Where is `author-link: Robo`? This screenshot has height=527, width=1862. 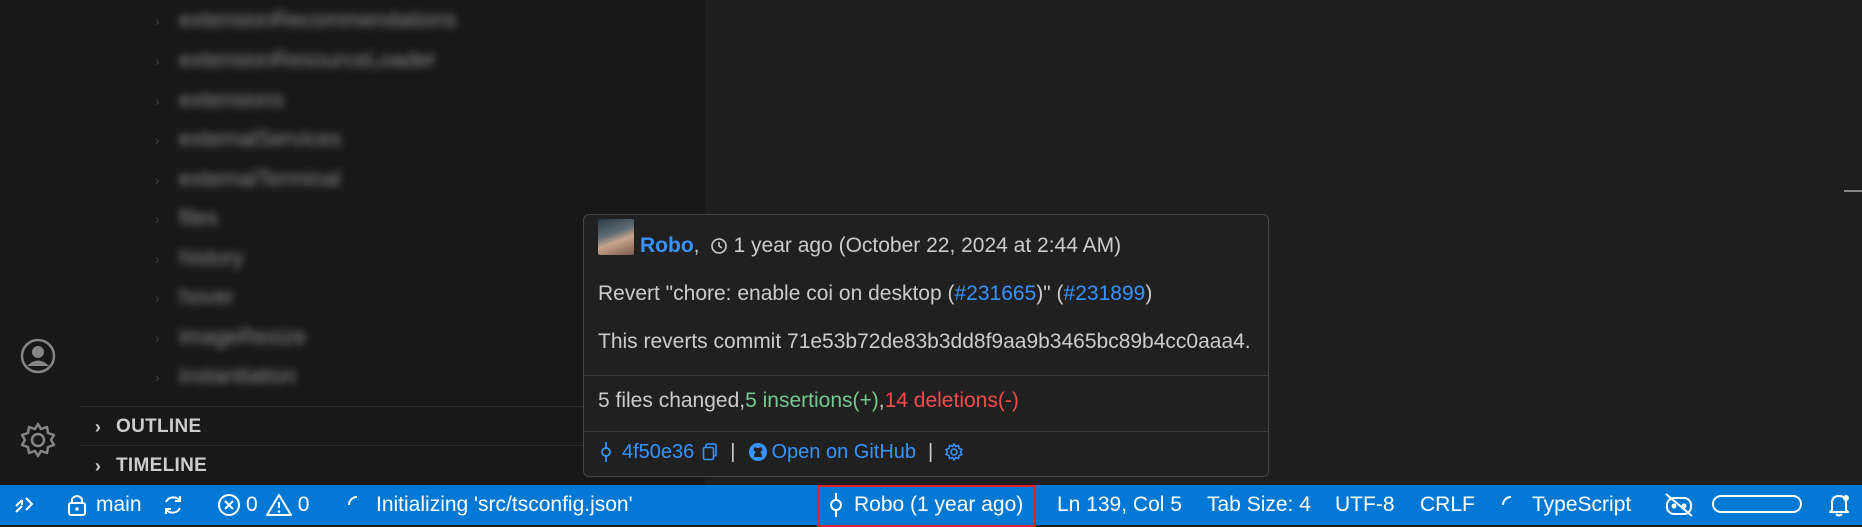 author-link: Robo is located at coordinates (667, 246).